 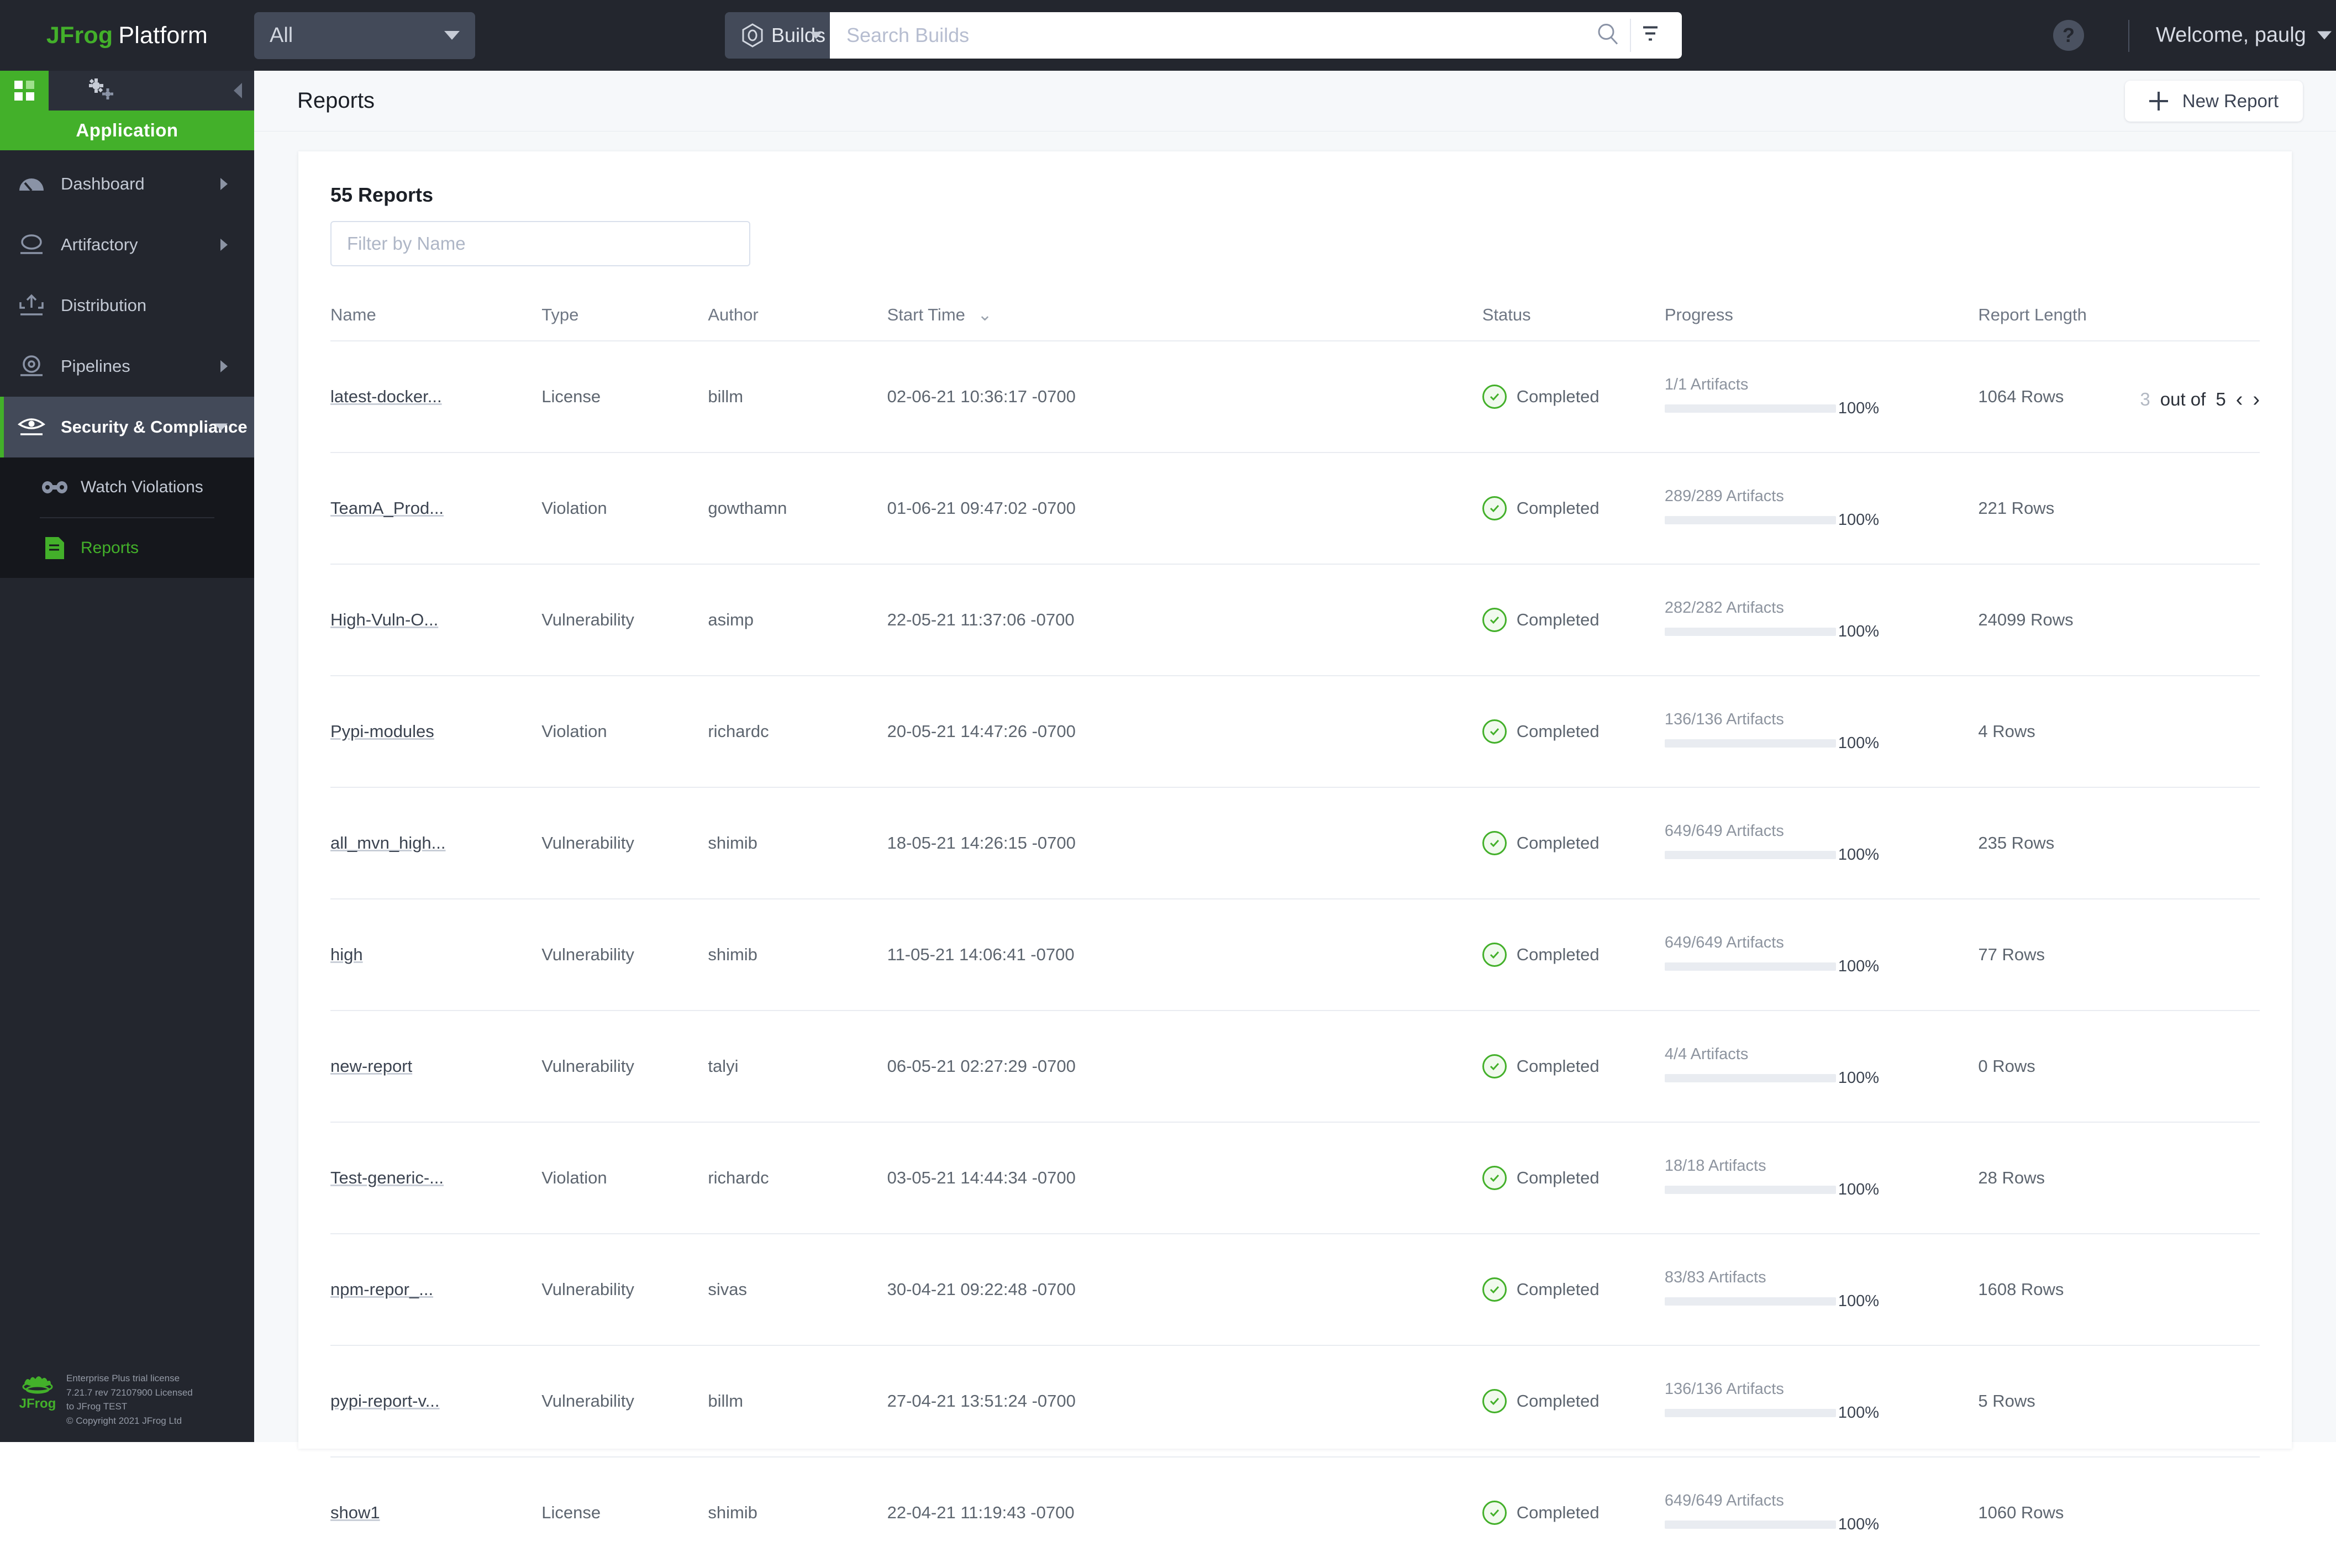 I want to click on sidebar-tab-application, so click(x=24, y=91).